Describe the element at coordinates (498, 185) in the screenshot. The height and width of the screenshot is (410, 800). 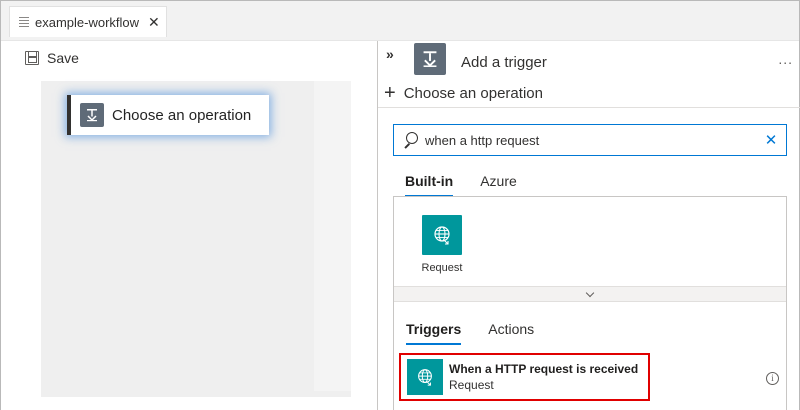
I see `tab-azure: Azure` at that location.